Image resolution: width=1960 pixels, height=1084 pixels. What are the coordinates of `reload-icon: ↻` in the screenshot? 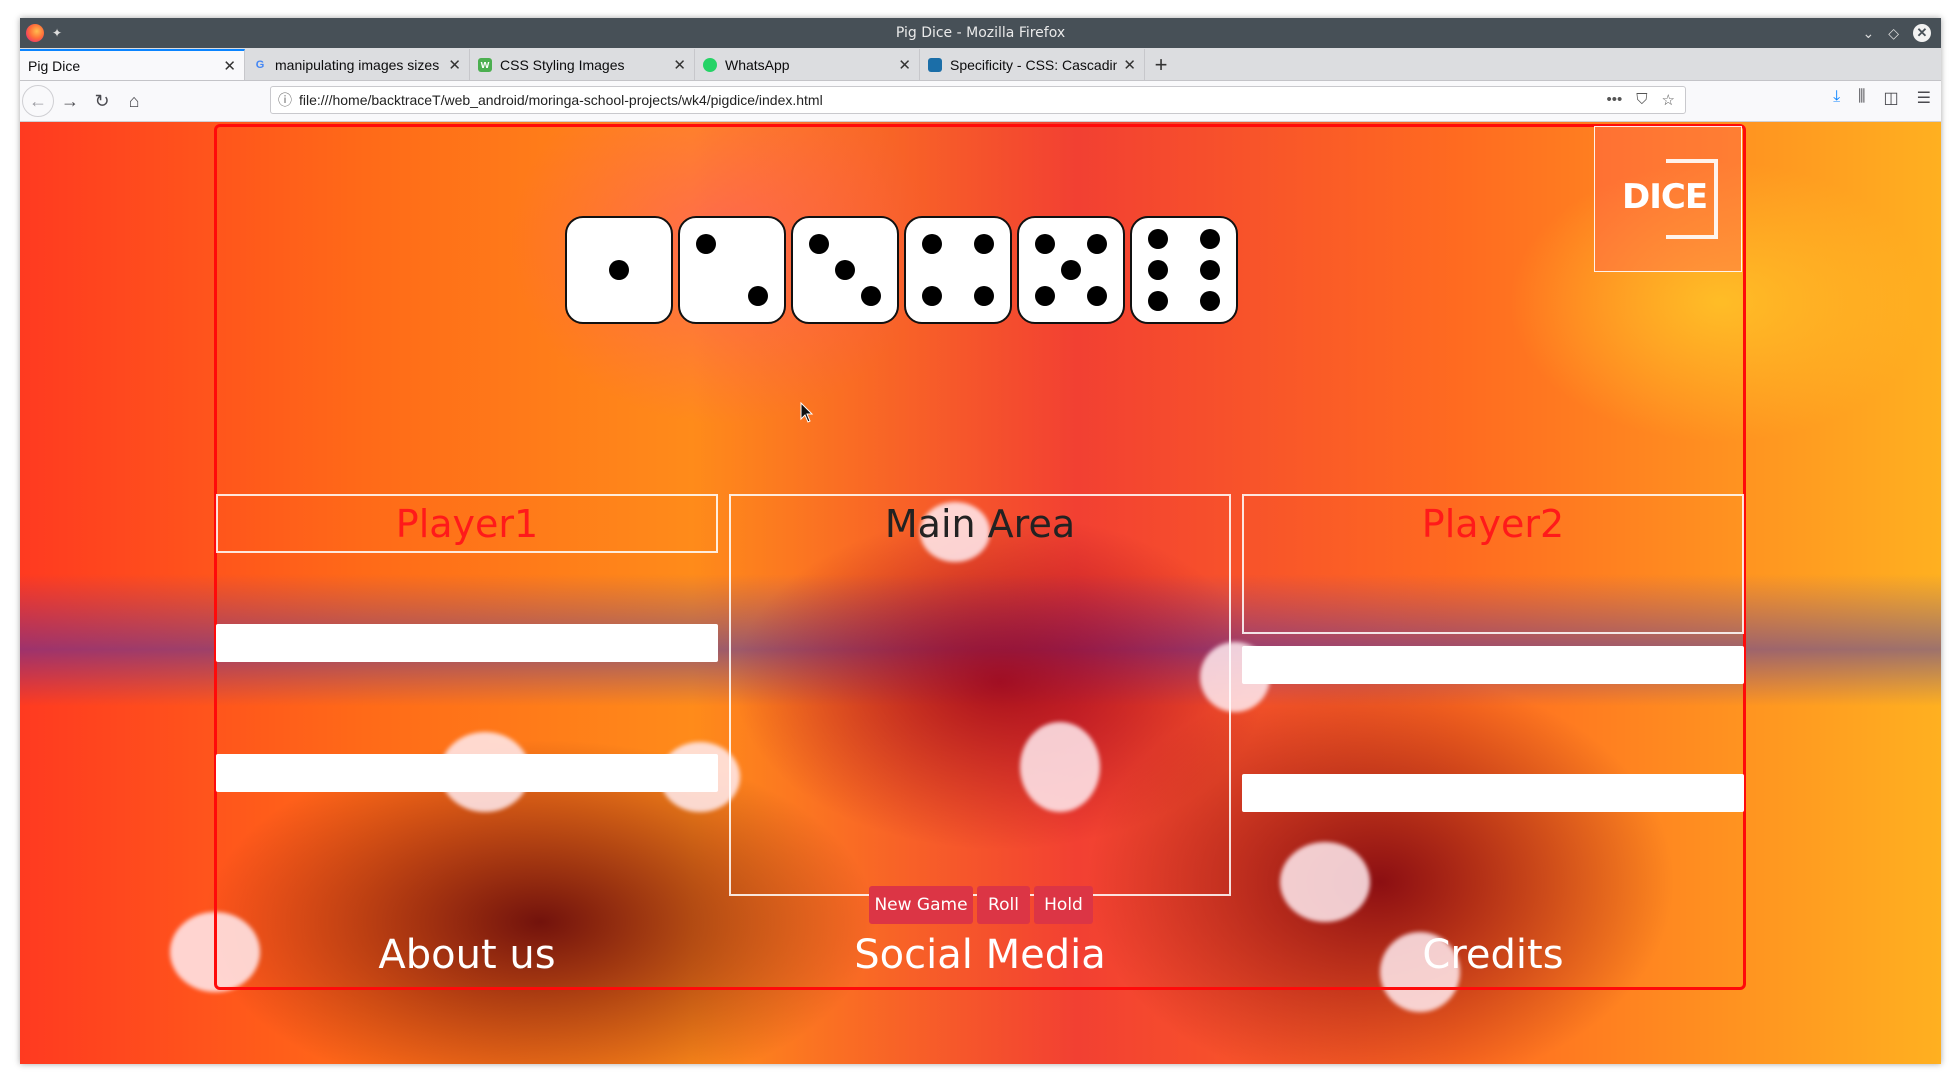 It's located at (102, 101).